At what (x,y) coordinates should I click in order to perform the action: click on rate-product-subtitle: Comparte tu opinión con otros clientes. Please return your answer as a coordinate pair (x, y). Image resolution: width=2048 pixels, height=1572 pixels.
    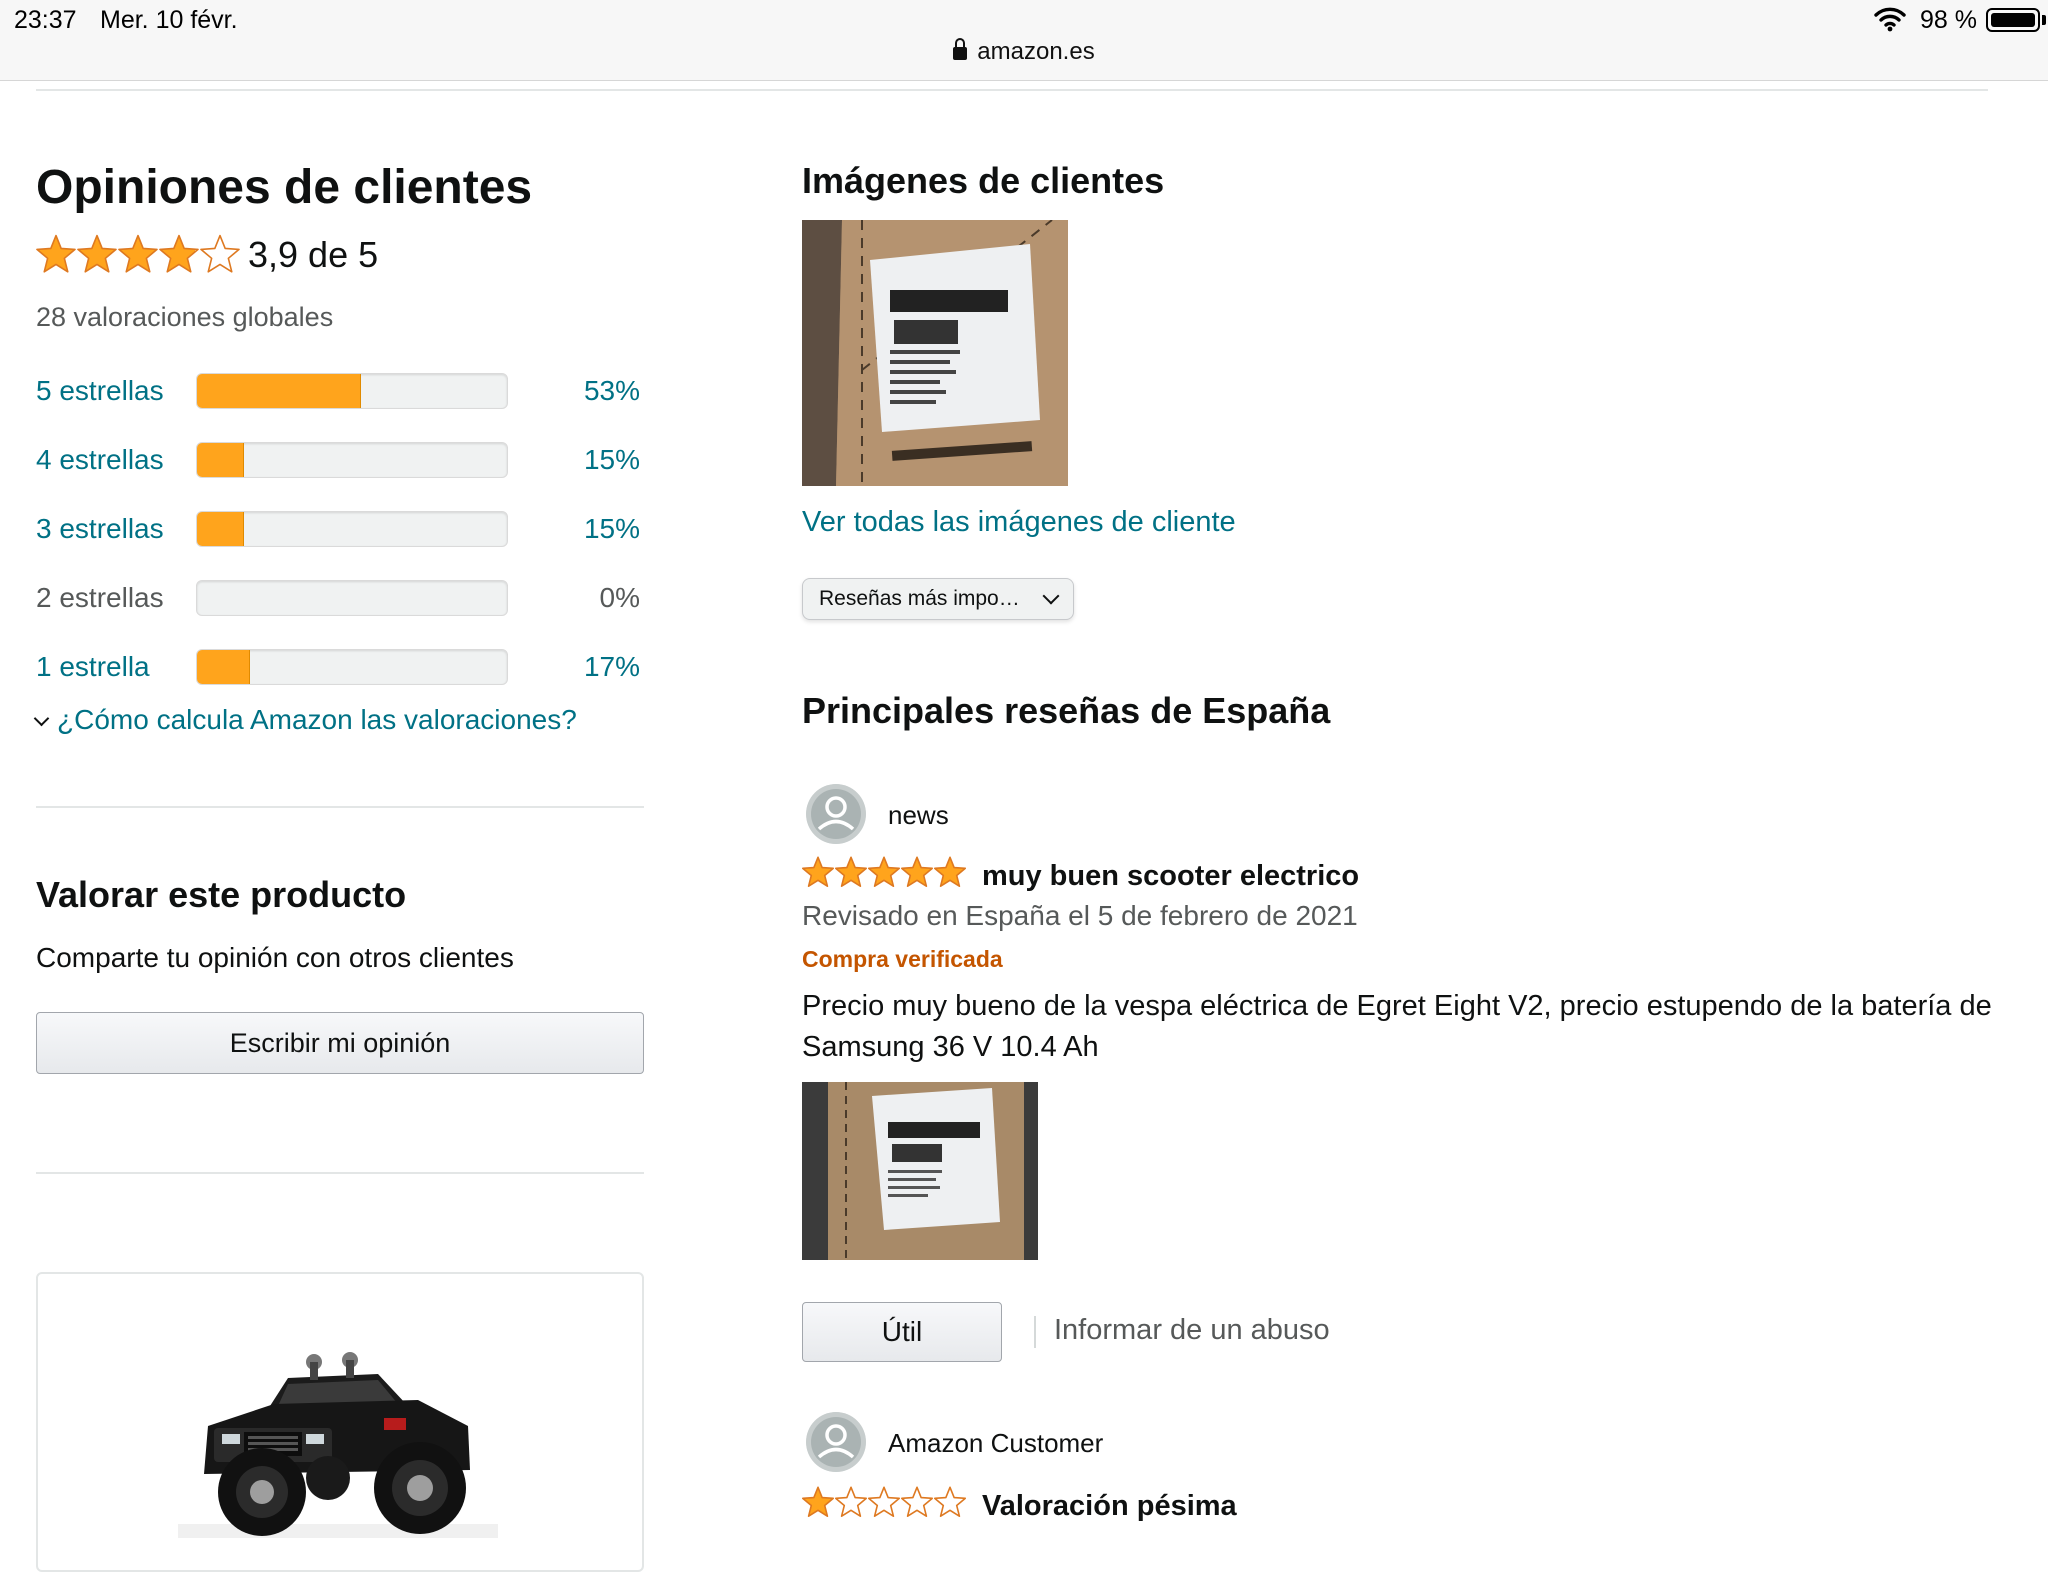
    Looking at the image, I should click on (275, 957).